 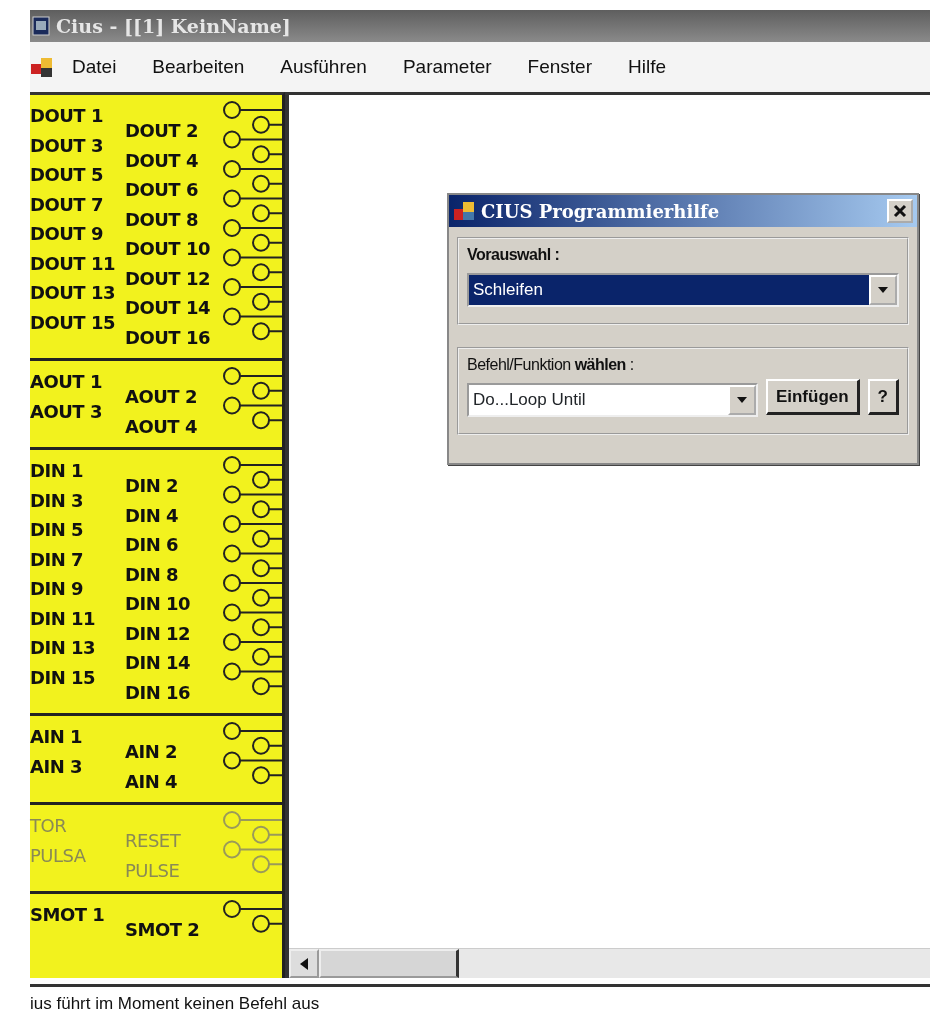 What do you see at coordinates (480, 1001) in the screenshot?
I see `status-text: ius führt im Moment keinen Befehl aus` at bounding box center [480, 1001].